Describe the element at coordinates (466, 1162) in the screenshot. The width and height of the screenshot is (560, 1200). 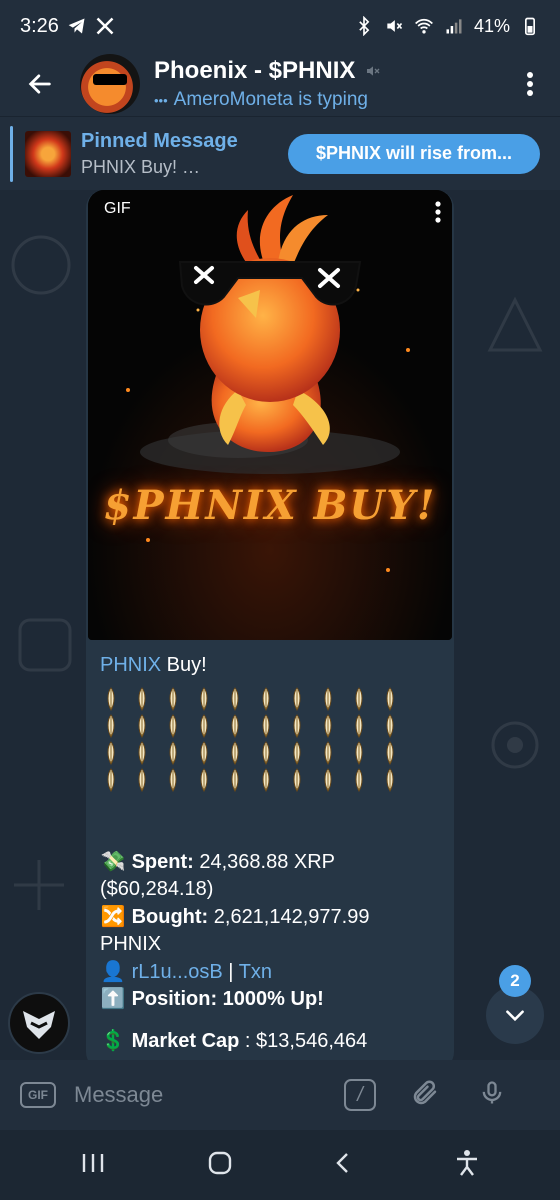
I see `accessibility-icon` at that location.